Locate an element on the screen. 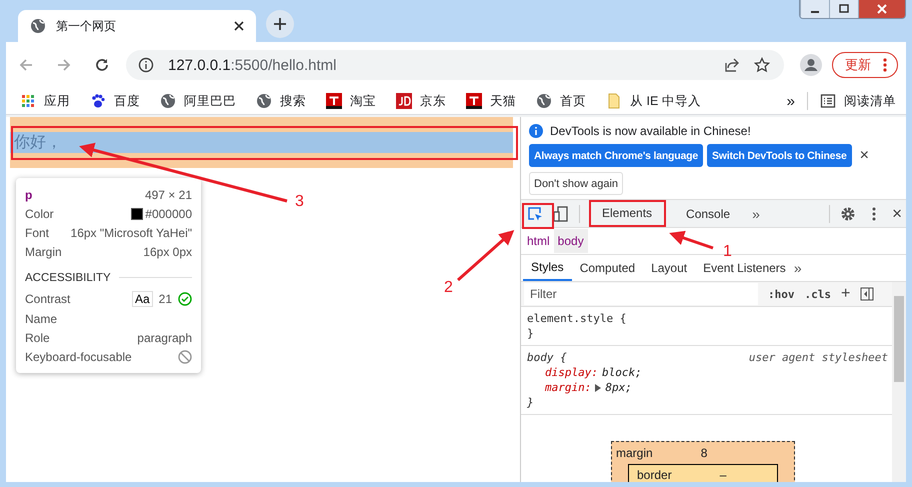  address-bar: 127.0.0.1:5500/hello.html is located at coordinates (455, 65).